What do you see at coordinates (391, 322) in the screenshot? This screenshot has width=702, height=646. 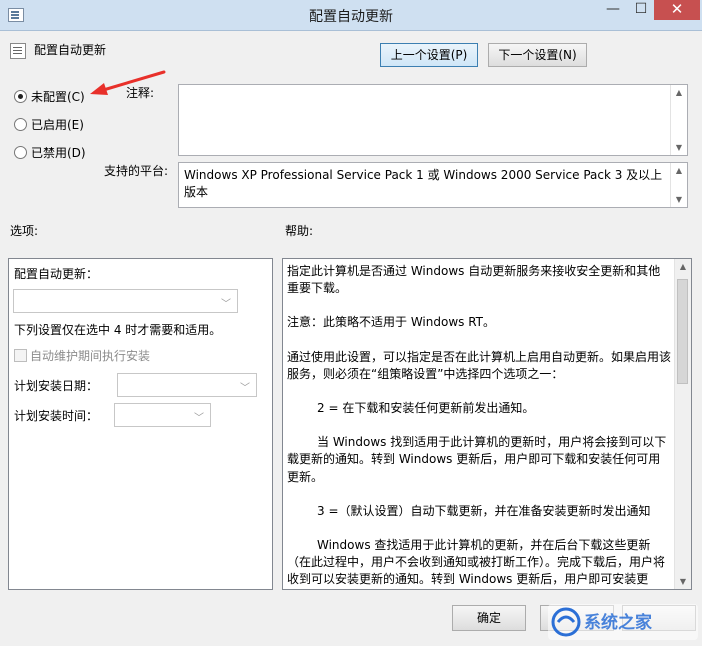 I see `help-paragraph: 注意：此策略不适用于 Windows RT。` at bounding box center [391, 322].